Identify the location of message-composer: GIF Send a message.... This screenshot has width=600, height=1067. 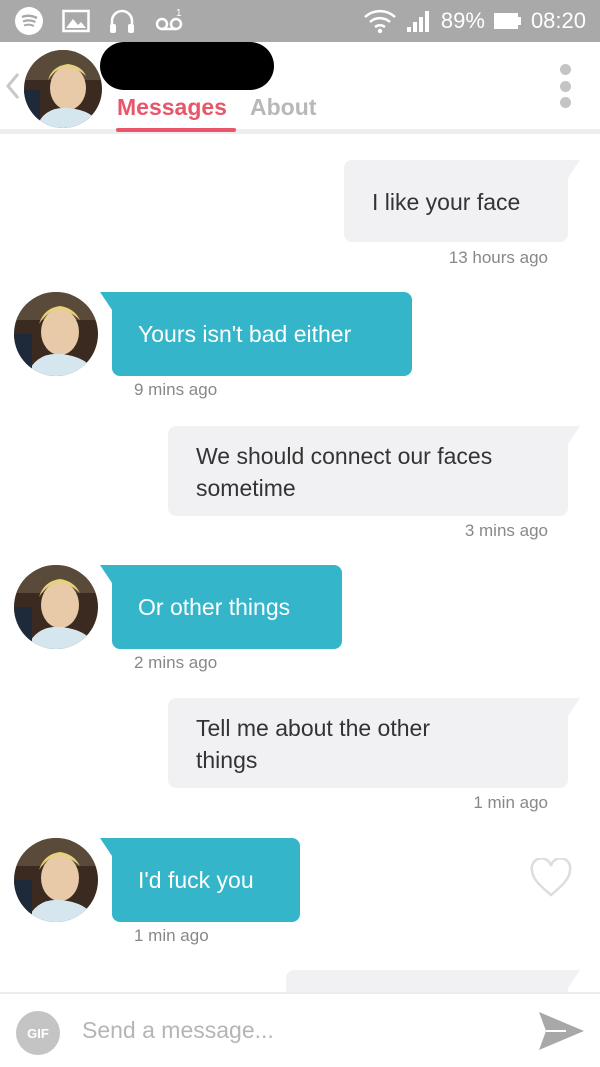
(300, 1029).